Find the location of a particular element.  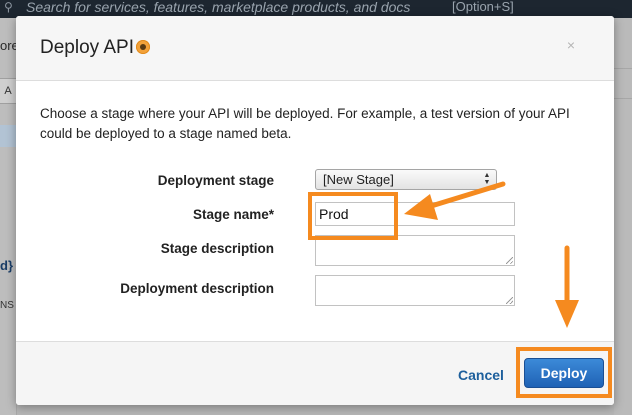

stage-description-label: Stage description is located at coordinates (217, 248).